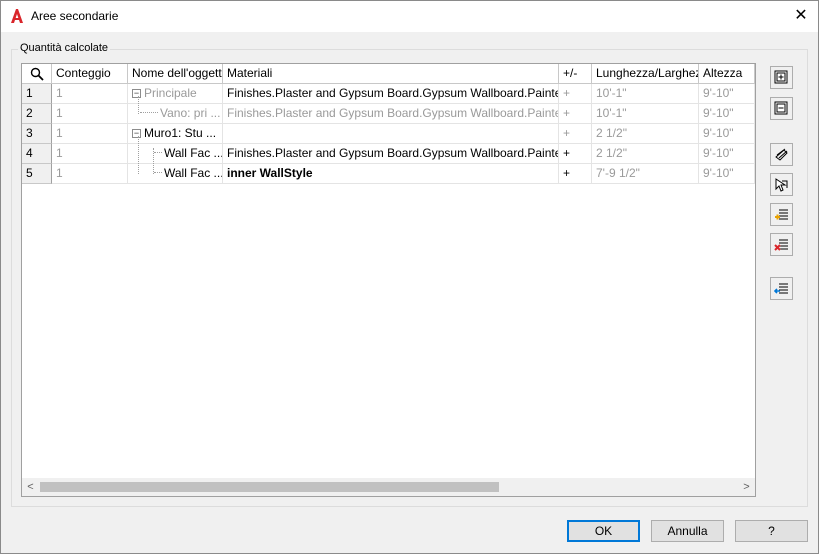  Describe the element at coordinates (645, 74) in the screenshot. I see `column-header-length-width: Lunghezza/Larghezza` at that location.